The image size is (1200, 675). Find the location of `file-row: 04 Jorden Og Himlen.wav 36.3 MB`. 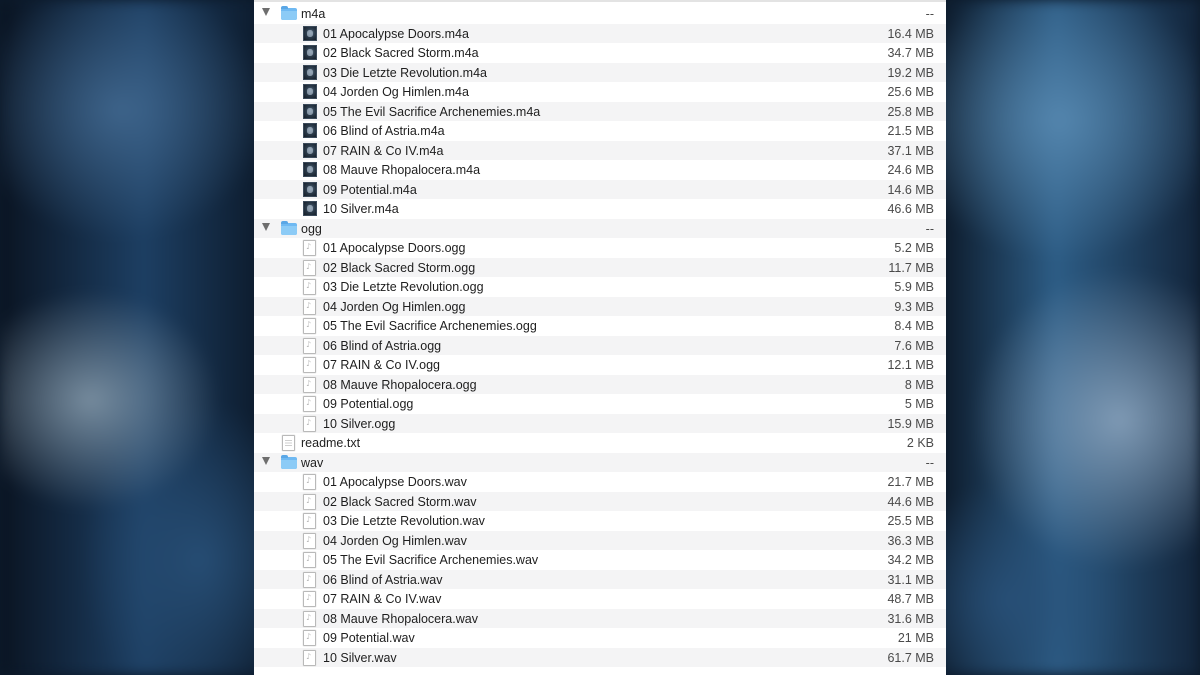

file-row: 04 Jorden Og Himlen.wav 36.3 MB is located at coordinates (600, 540).